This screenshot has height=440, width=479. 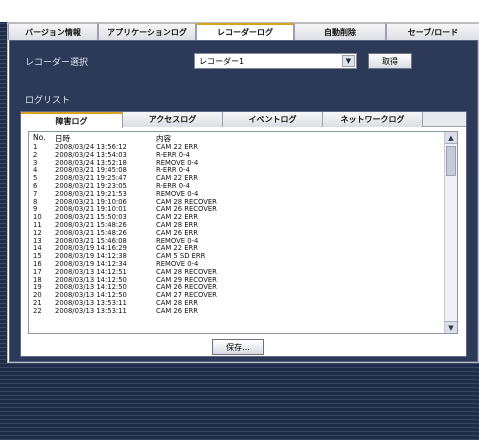 I want to click on tab-version-info: バージョン情報, so click(x=53, y=31).